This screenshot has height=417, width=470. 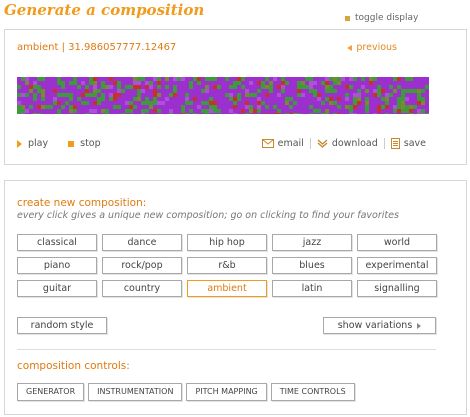 I want to click on email-button: email, so click(x=283, y=143).